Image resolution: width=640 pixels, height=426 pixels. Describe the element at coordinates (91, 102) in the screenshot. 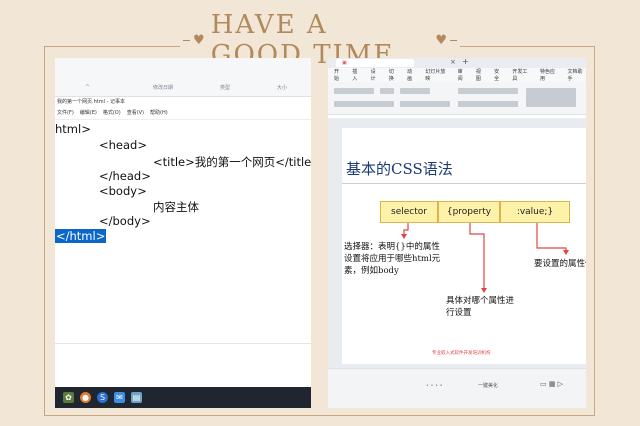

I see `notepad-title: 我的第一个网页.html - 记事本` at that location.